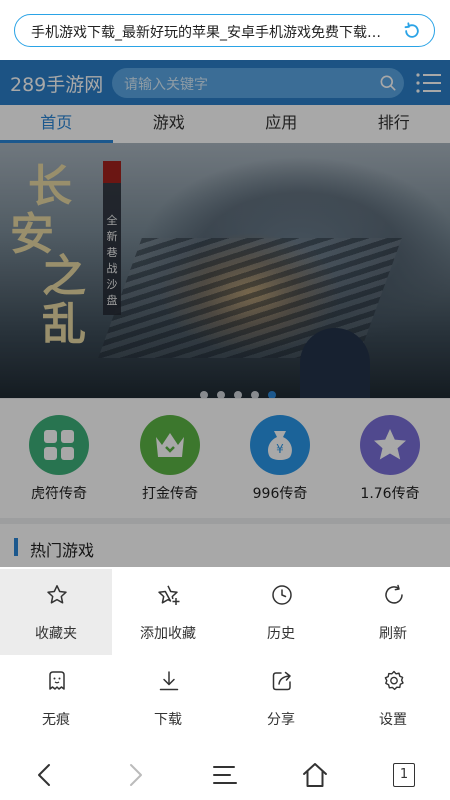 This screenshot has height=800, width=450. What do you see at coordinates (168, 720) in the screenshot?
I see `menu-item-label: 下载` at bounding box center [168, 720].